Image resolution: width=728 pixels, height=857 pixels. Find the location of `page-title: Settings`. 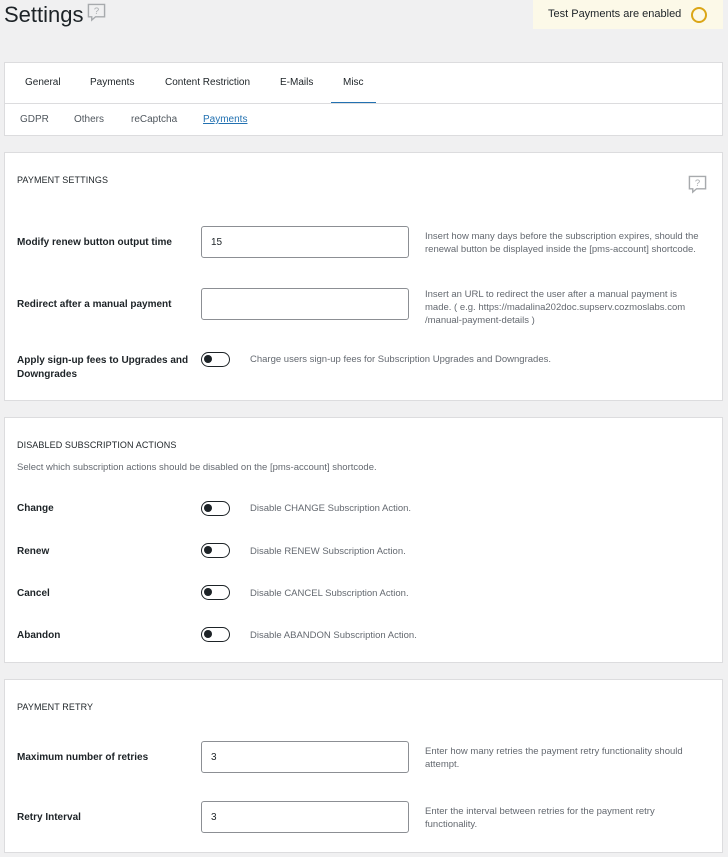

page-title: Settings is located at coordinates (44, 14).